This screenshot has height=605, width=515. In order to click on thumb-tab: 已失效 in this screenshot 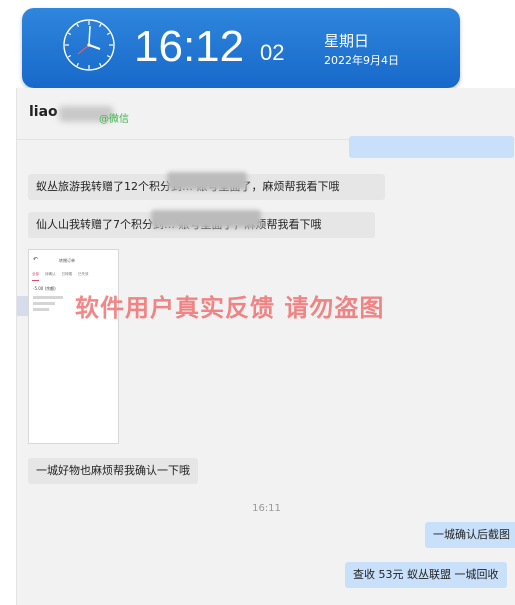, I will do `click(83, 274)`.